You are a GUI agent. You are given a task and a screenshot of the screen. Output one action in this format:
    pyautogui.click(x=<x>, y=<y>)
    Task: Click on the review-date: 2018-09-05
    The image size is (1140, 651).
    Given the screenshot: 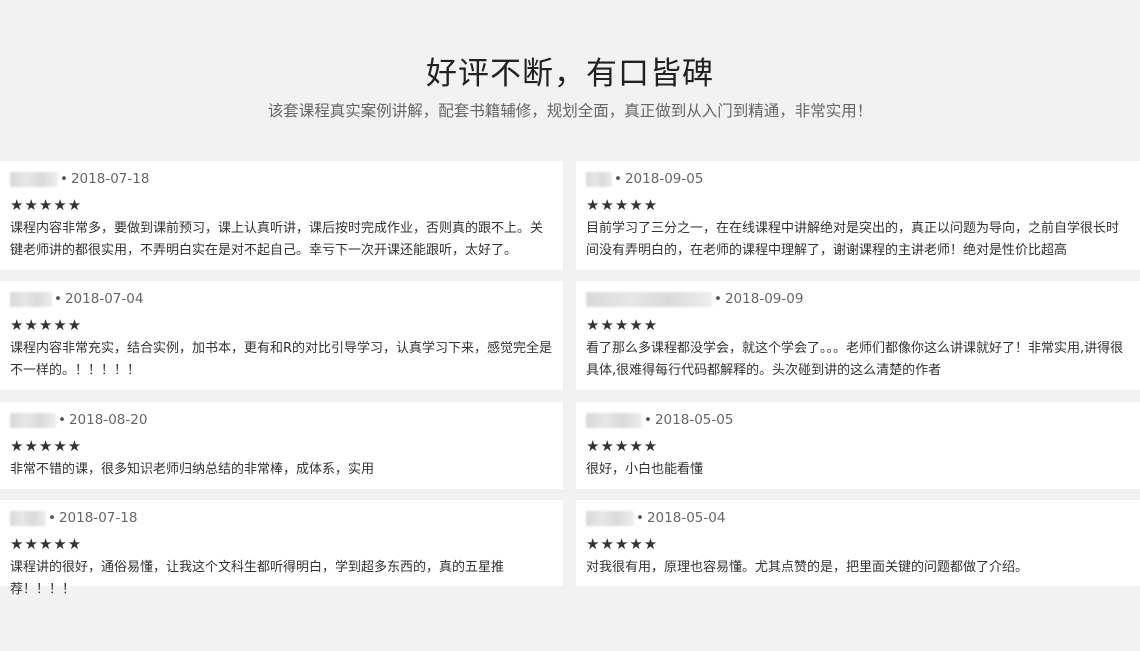 What is the action you would take?
    pyautogui.click(x=664, y=179)
    